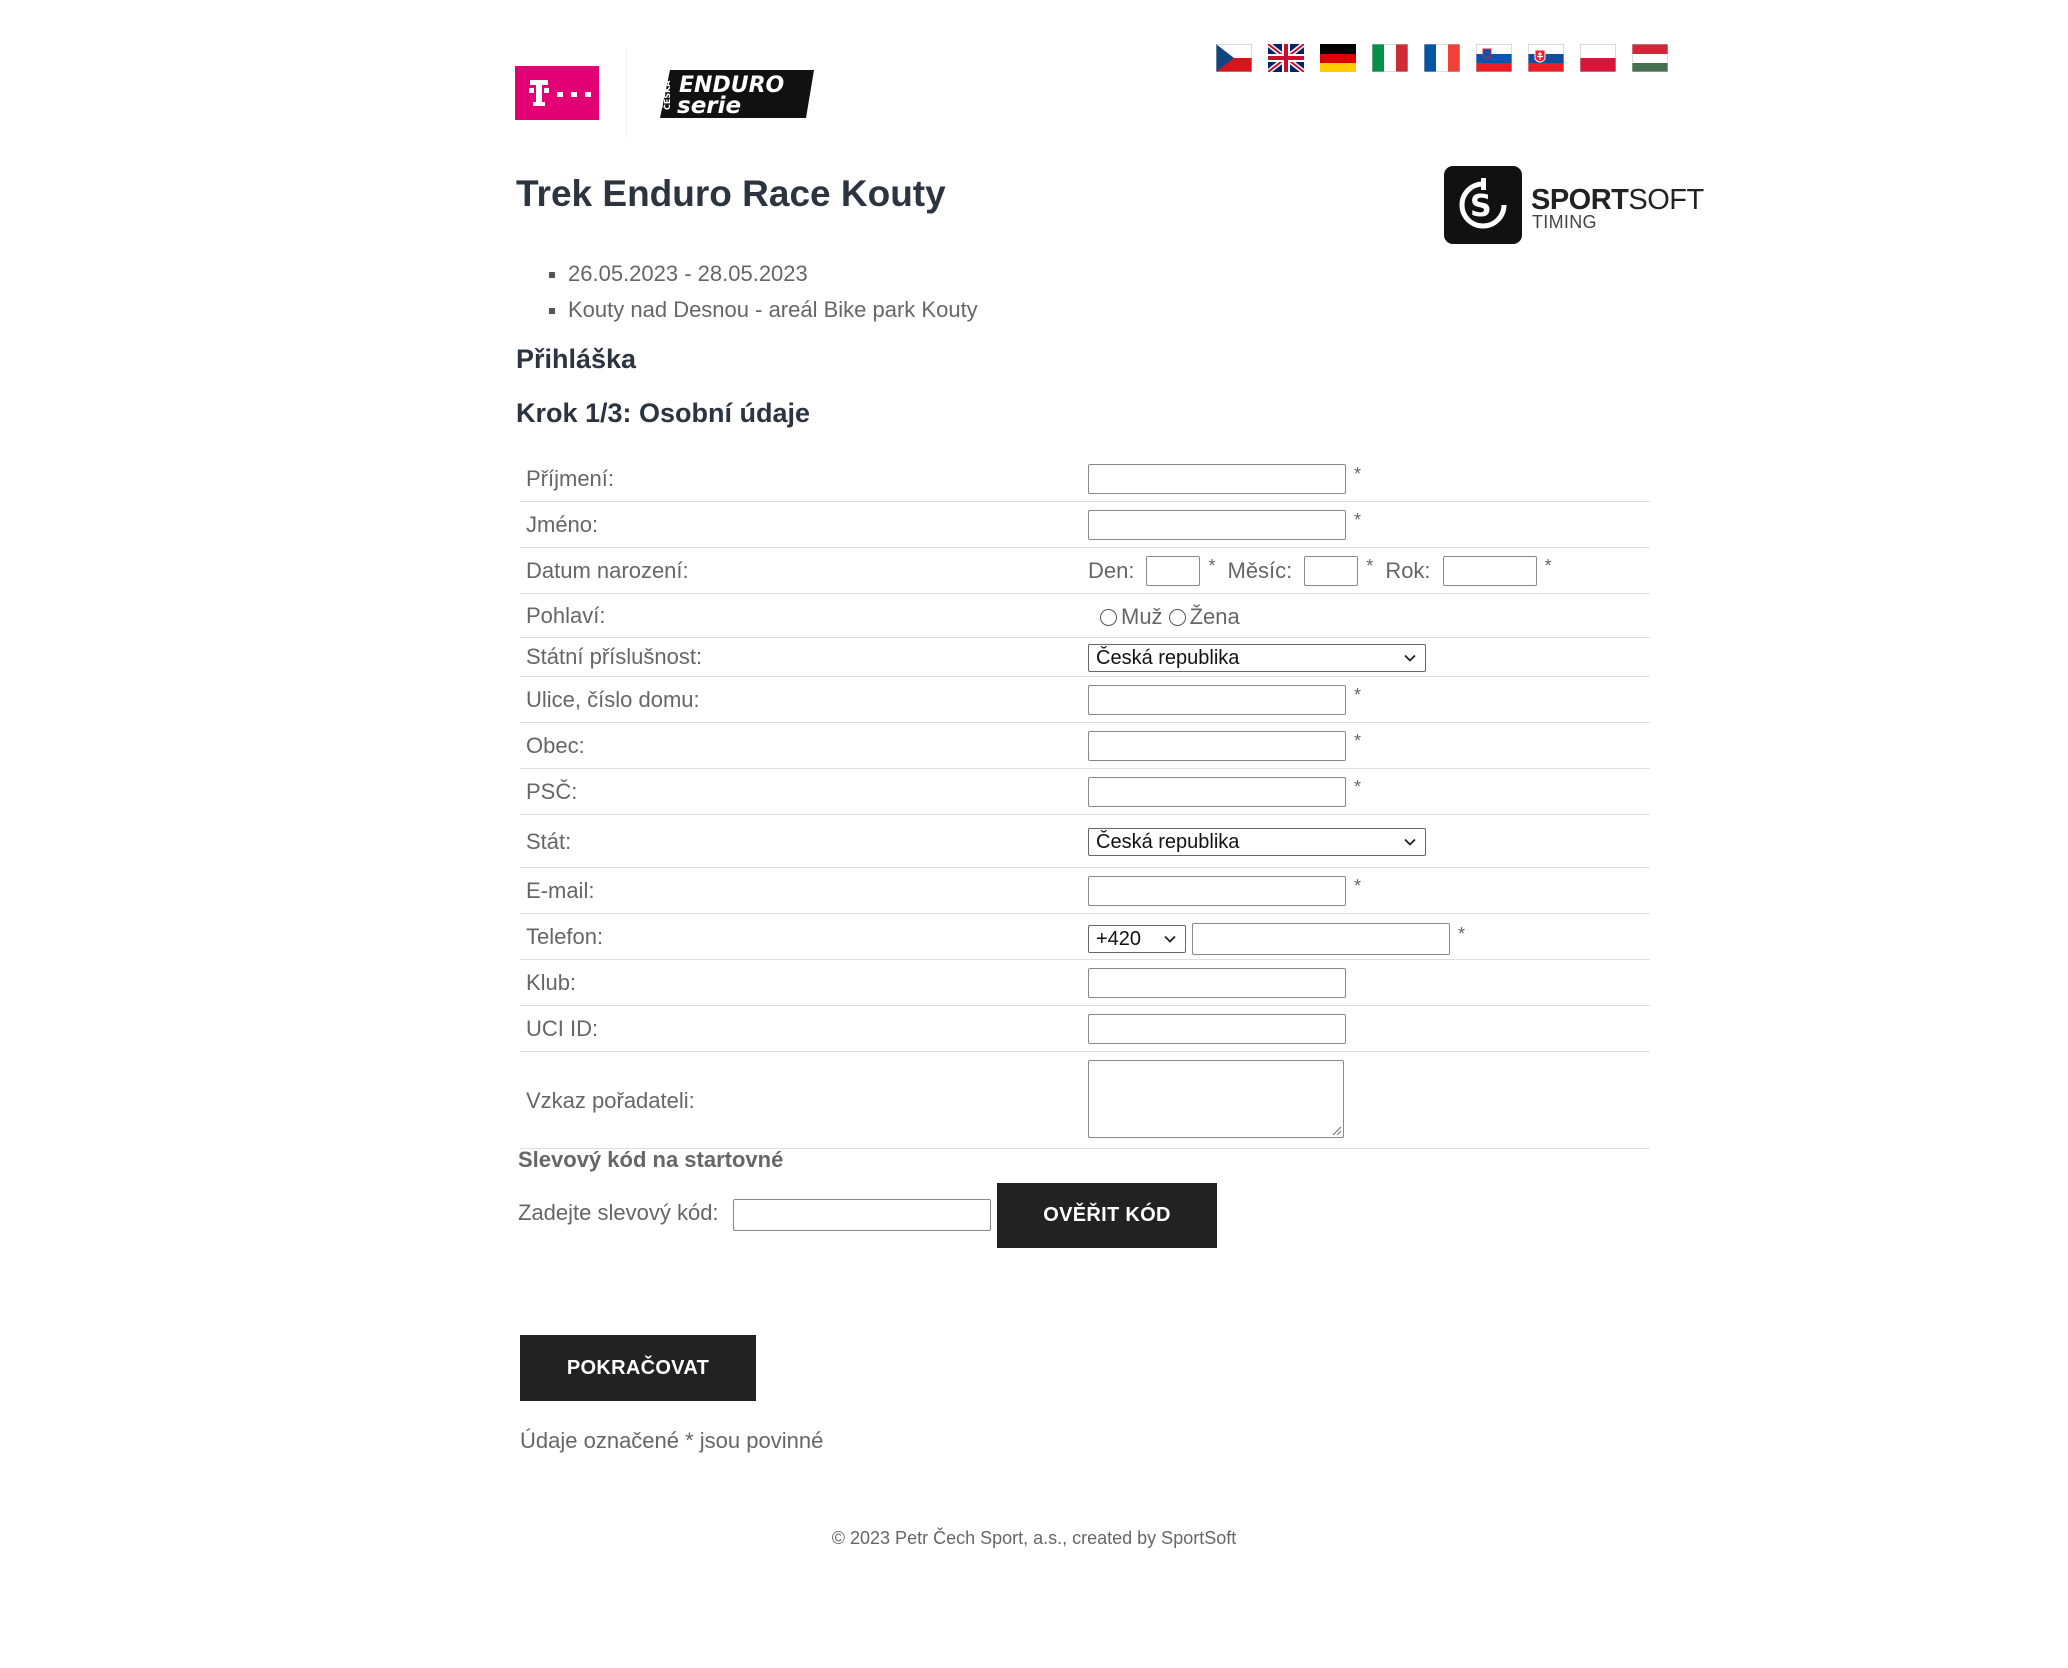  I want to click on section-title: Přihláška, so click(576, 359).